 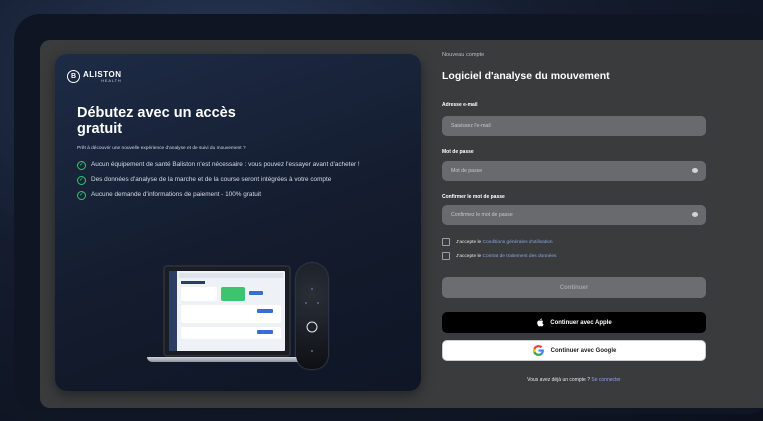 What do you see at coordinates (227, 359) in the screenshot?
I see `laptop-base` at bounding box center [227, 359].